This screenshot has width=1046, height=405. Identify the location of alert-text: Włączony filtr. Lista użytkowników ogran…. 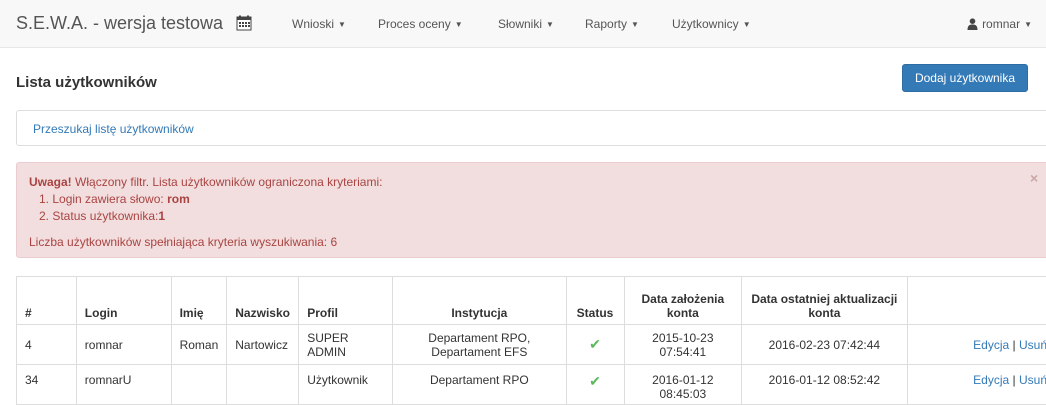
(227, 182).